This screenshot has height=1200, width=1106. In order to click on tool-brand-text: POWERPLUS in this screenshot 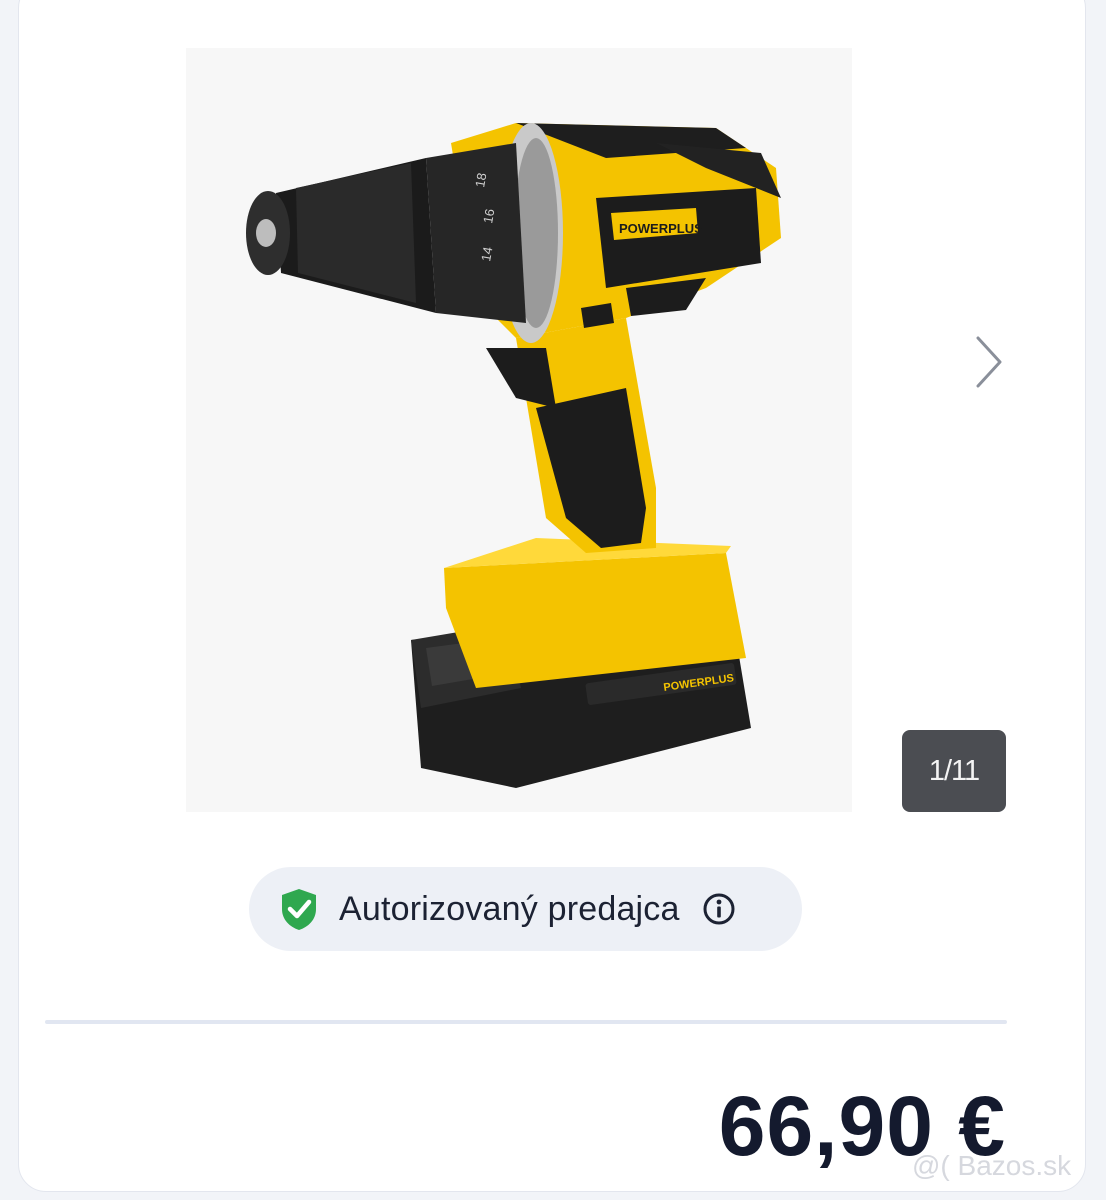, I will do `click(661, 228)`.